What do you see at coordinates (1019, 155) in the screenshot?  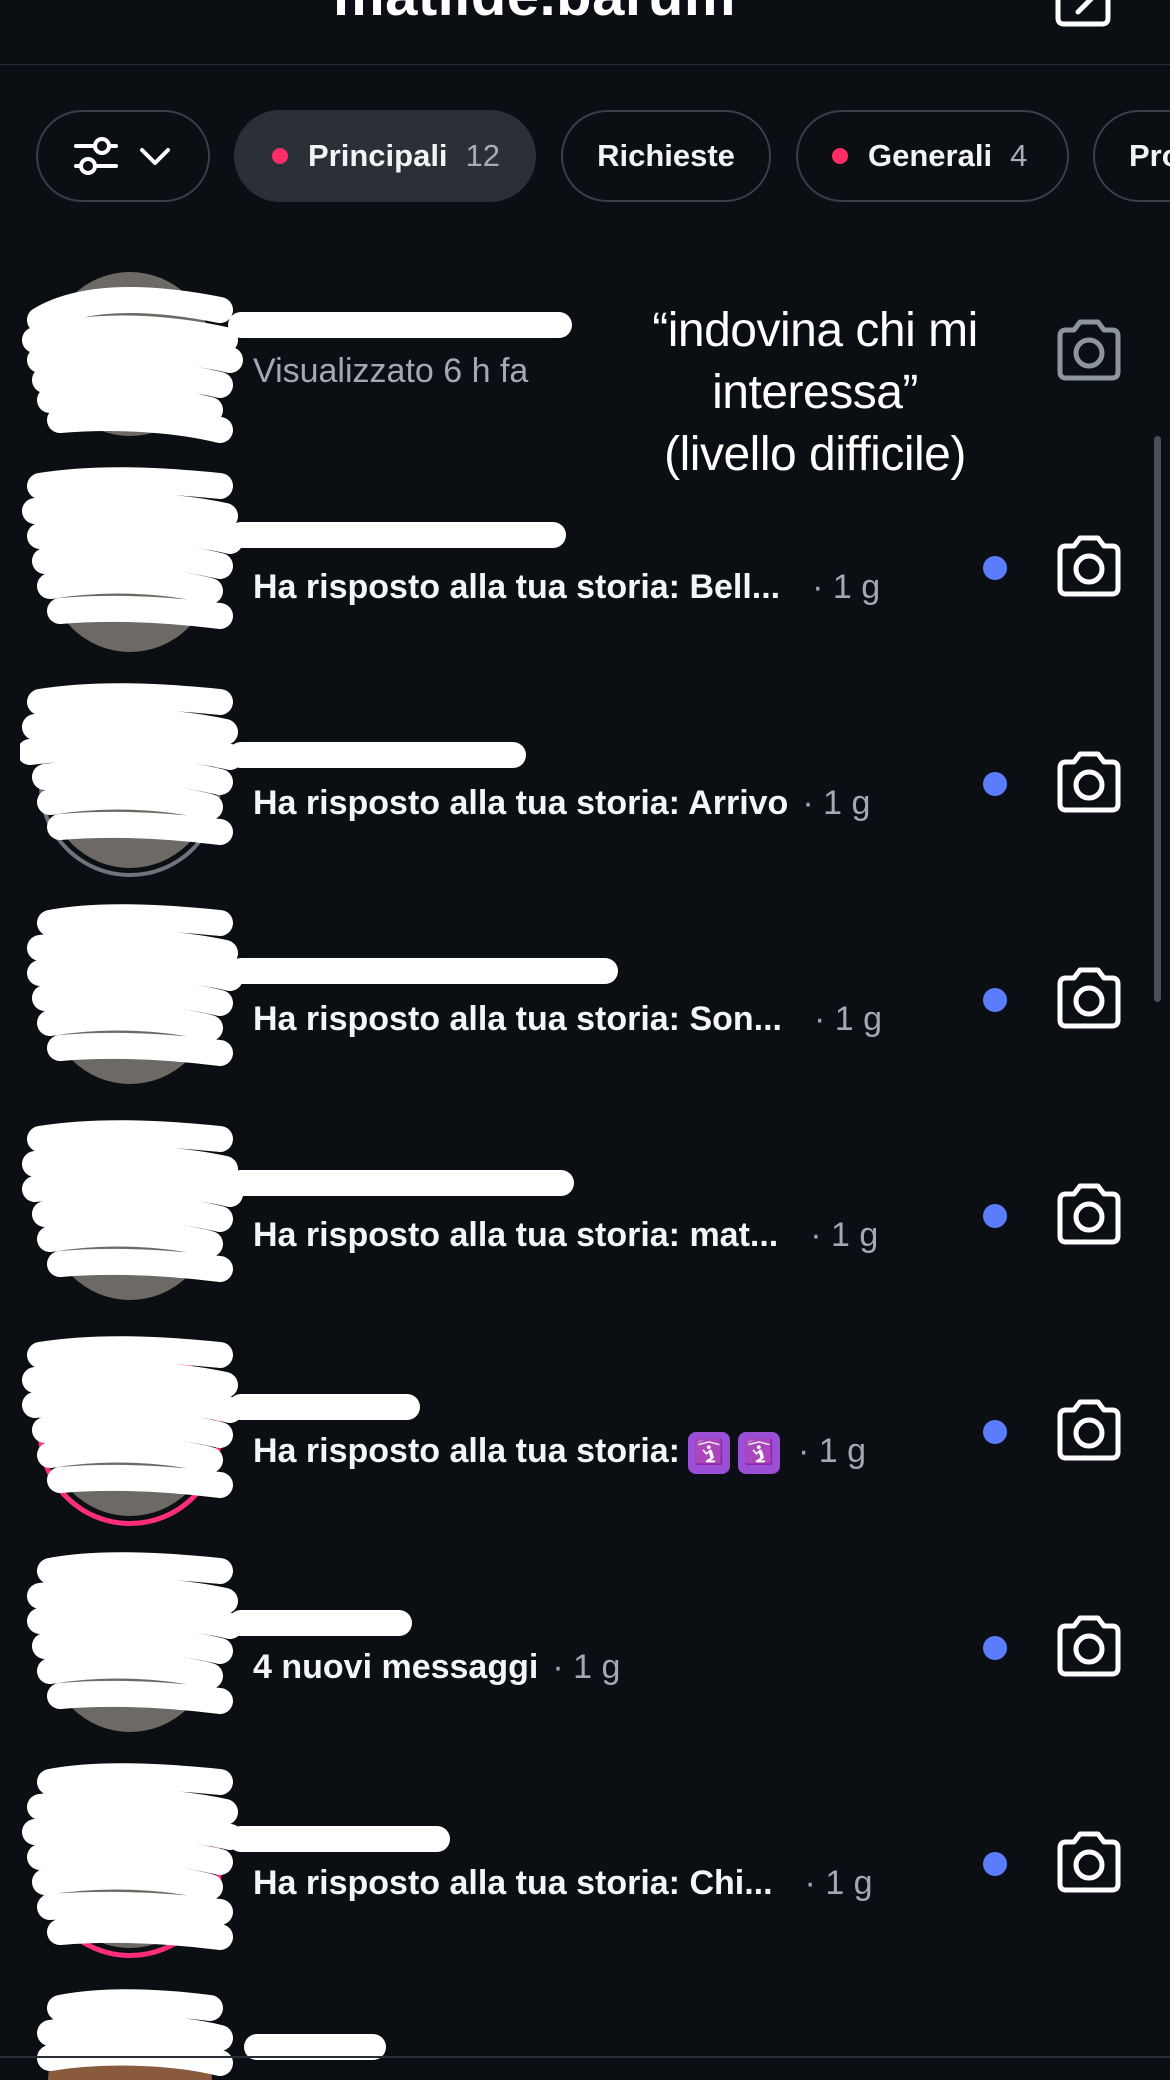 I see `chip-count: 4` at bounding box center [1019, 155].